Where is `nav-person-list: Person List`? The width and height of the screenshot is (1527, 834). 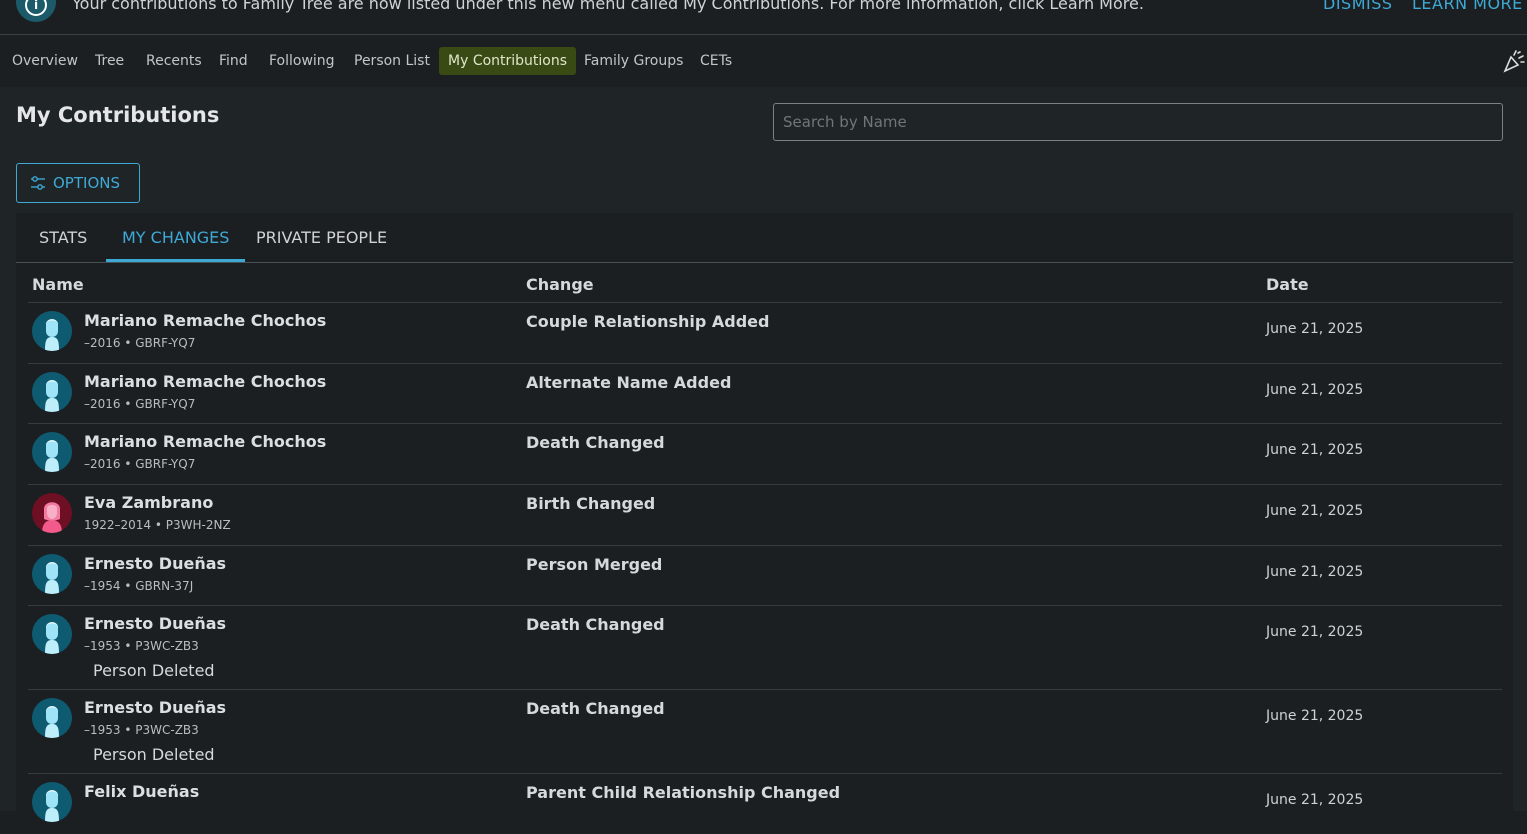 nav-person-list: Person List is located at coordinates (392, 61).